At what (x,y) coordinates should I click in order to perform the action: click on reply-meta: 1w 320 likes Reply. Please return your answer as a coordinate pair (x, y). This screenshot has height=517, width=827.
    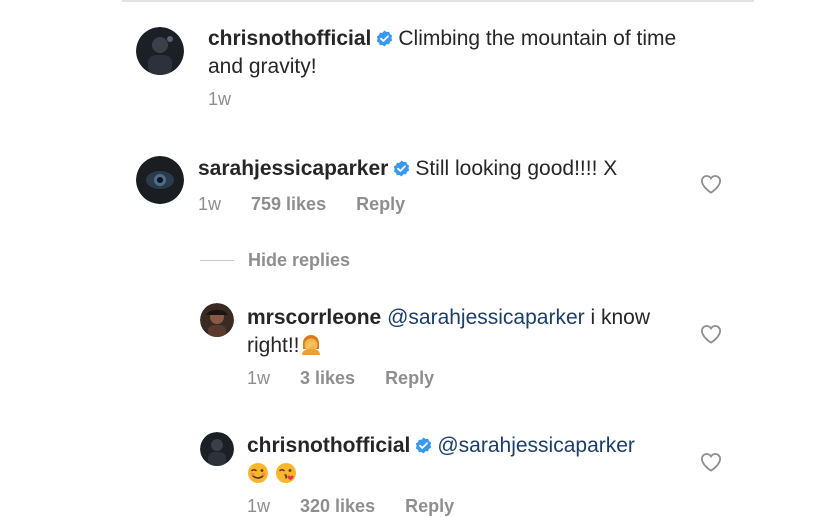
    Looking at the image, I should click on (365, 506).